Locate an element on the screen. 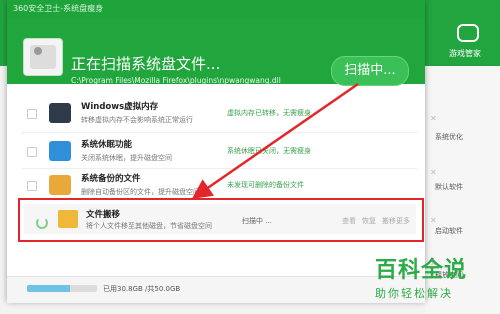 The image size is (500, 314). side-text-1: 系统优化 is located at coordinates (449, 137).